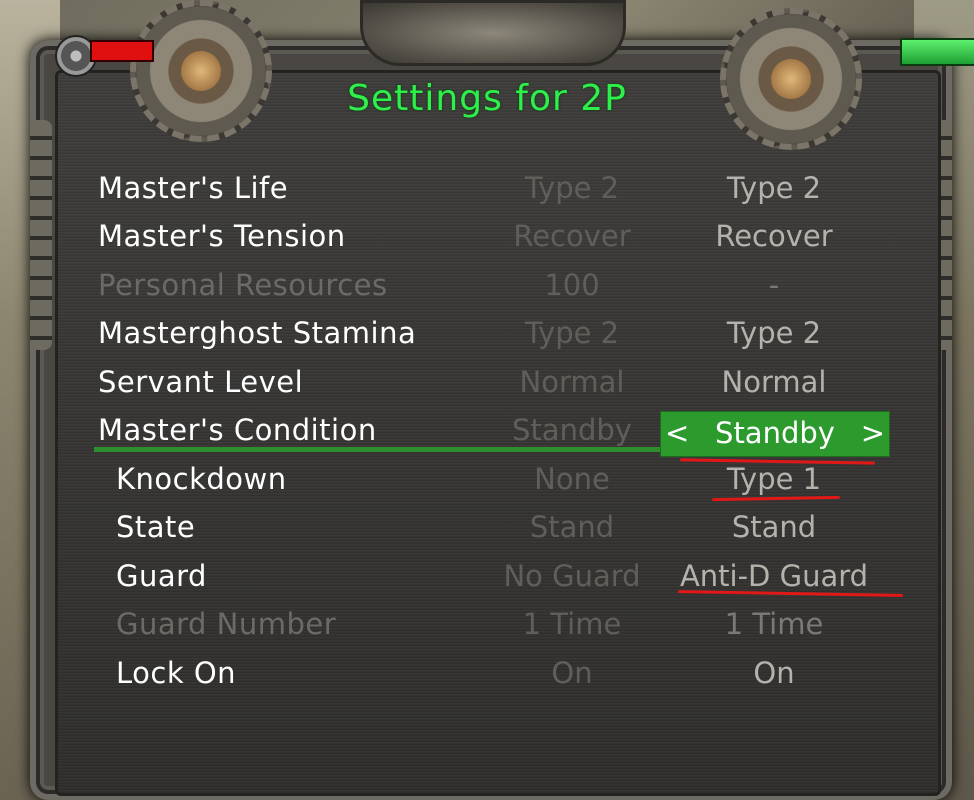  Describe the element at coordinates (257, 333) in the screenshot. I see `setting-label: Masterghost Stamina` at that location.